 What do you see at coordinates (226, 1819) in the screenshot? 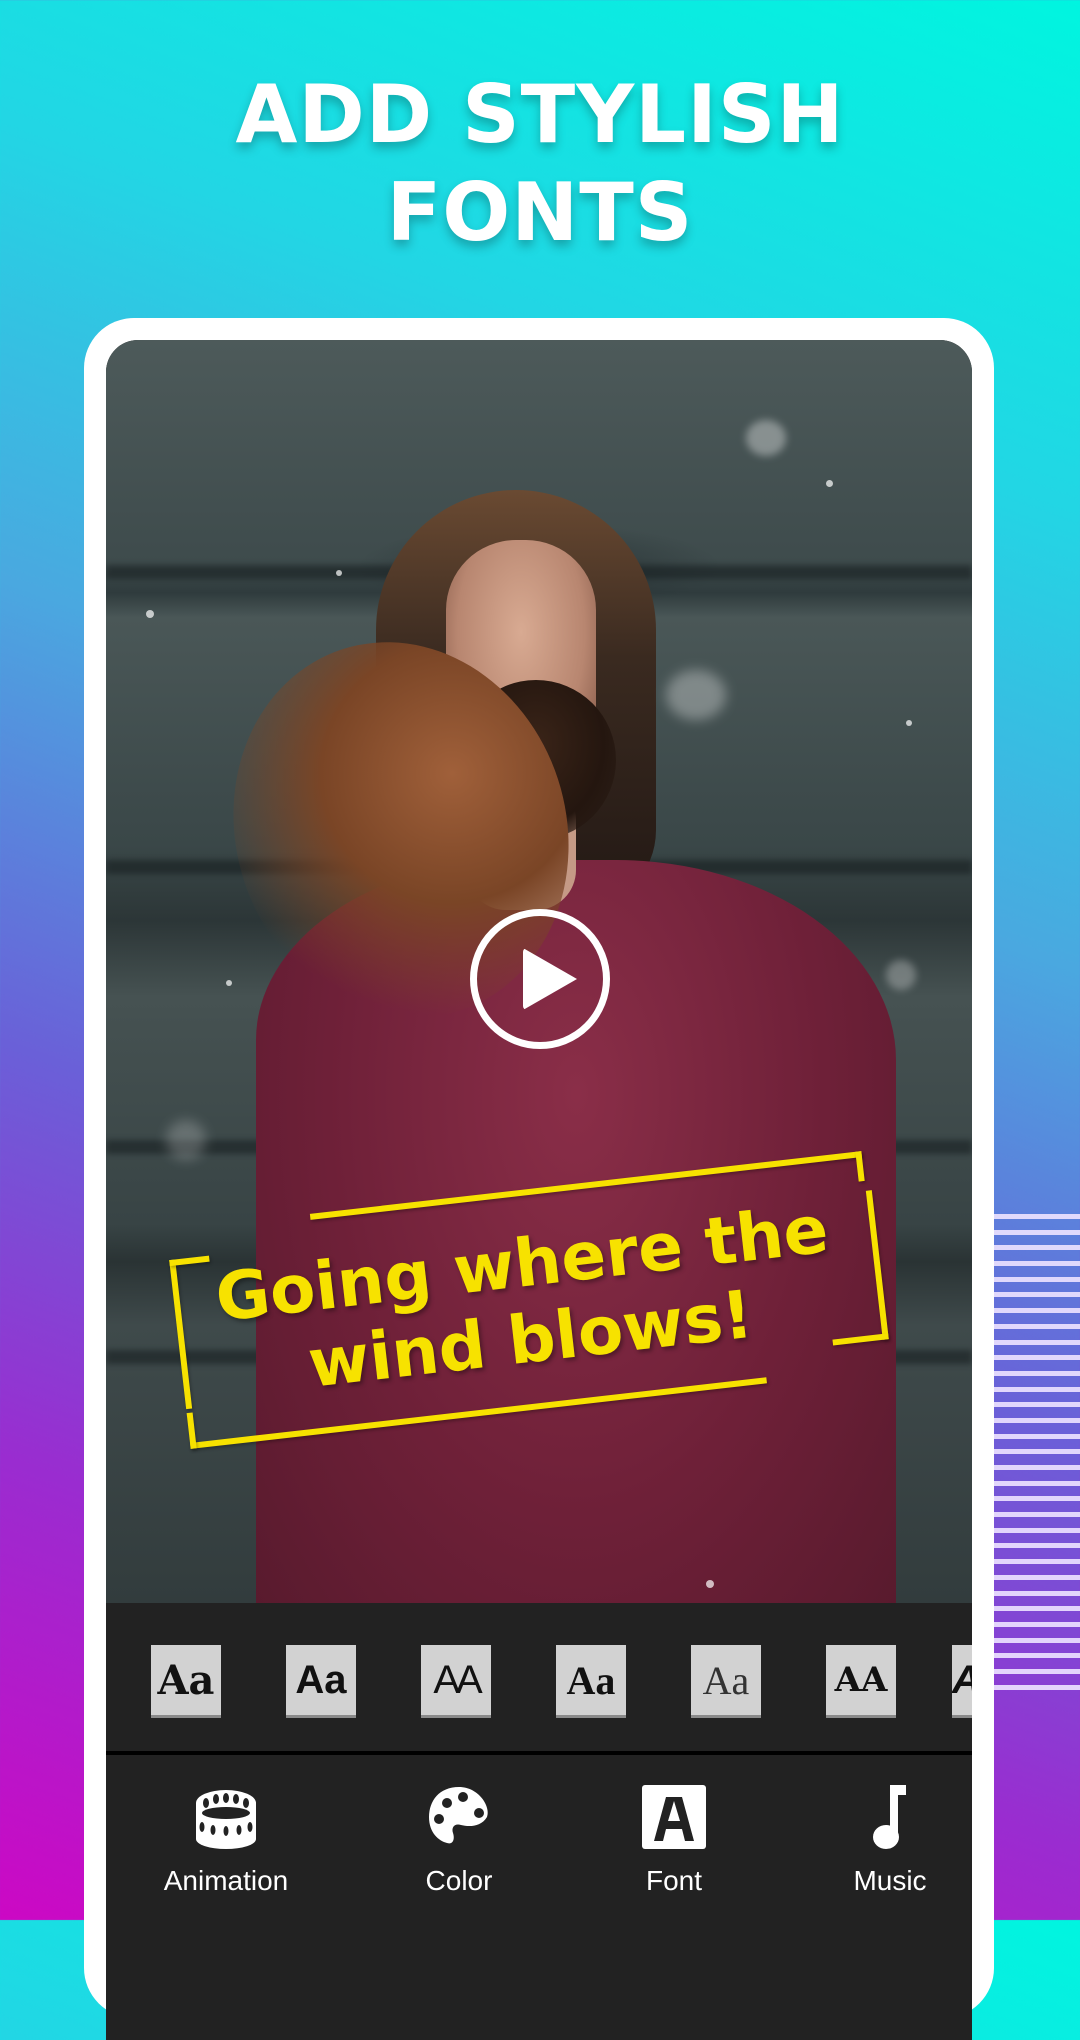
I see `animation-reel-icon` at bounding box center [226, 1819].